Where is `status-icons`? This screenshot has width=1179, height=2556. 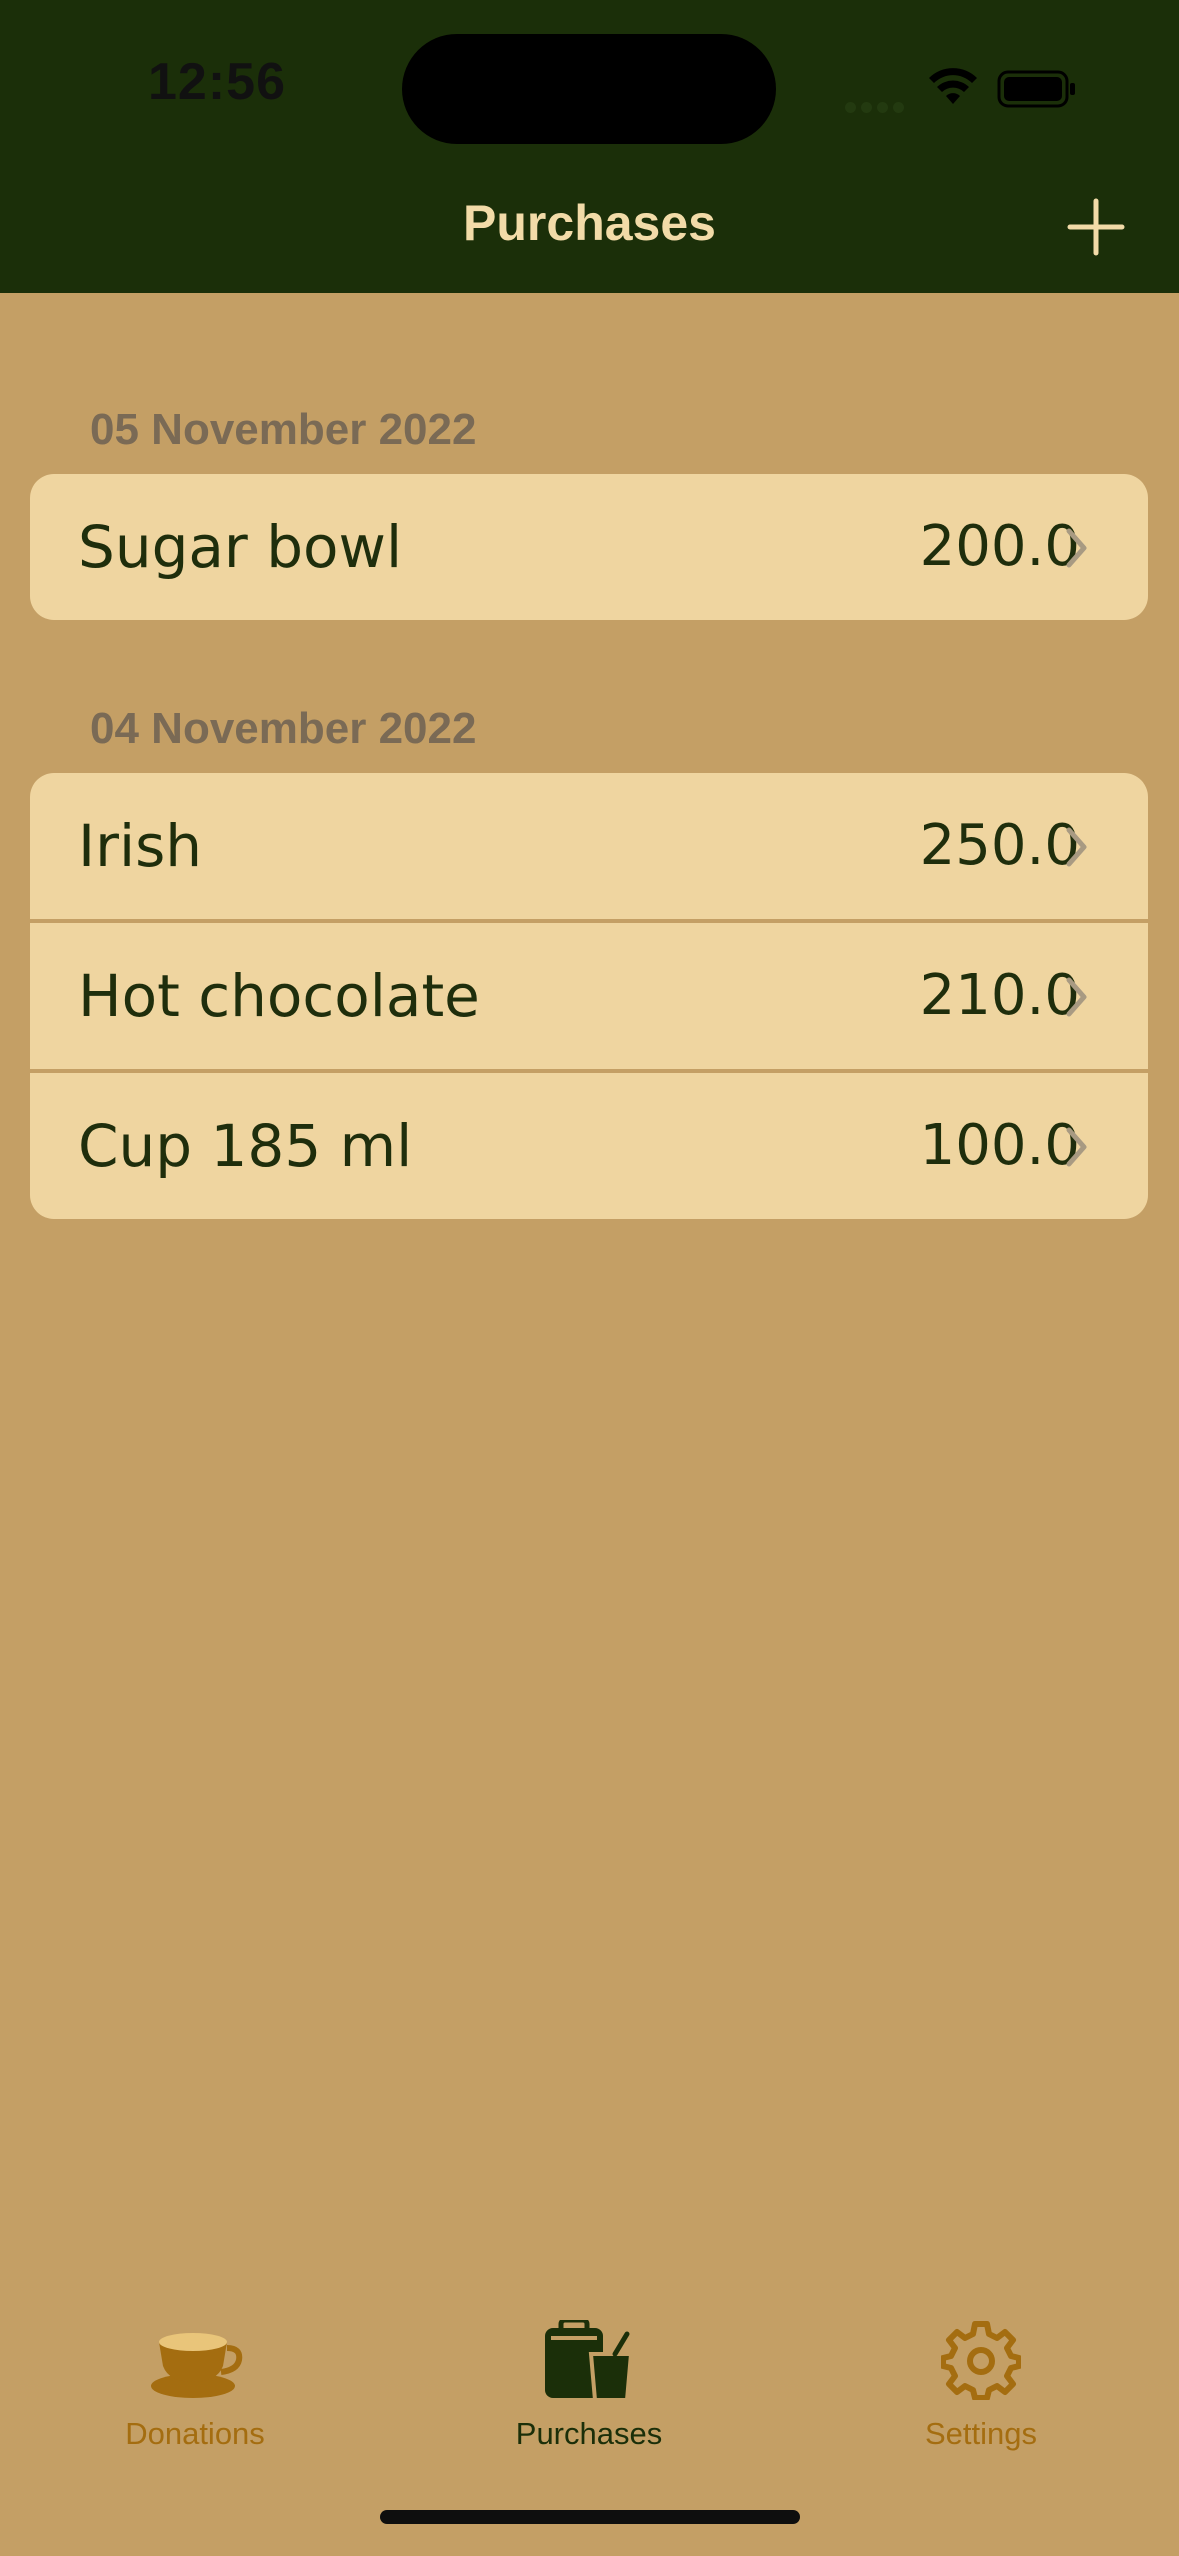 status-icons is located at coordinates (965, 86).